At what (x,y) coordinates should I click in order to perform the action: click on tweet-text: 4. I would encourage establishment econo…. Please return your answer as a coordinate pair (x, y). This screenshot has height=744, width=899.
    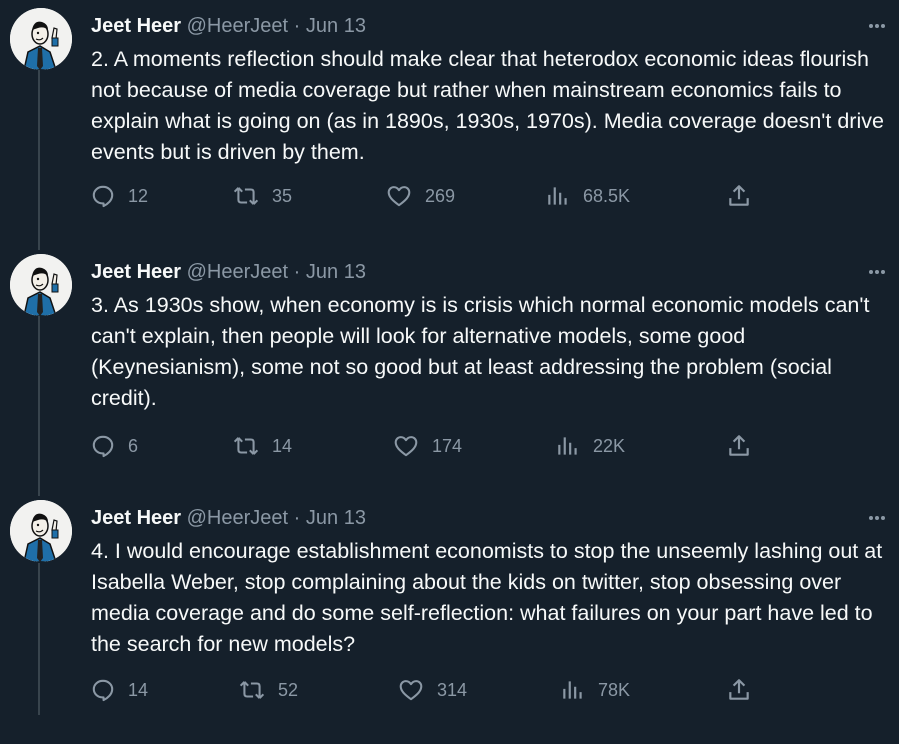
    Looking at the image, I should click on (487, 597).